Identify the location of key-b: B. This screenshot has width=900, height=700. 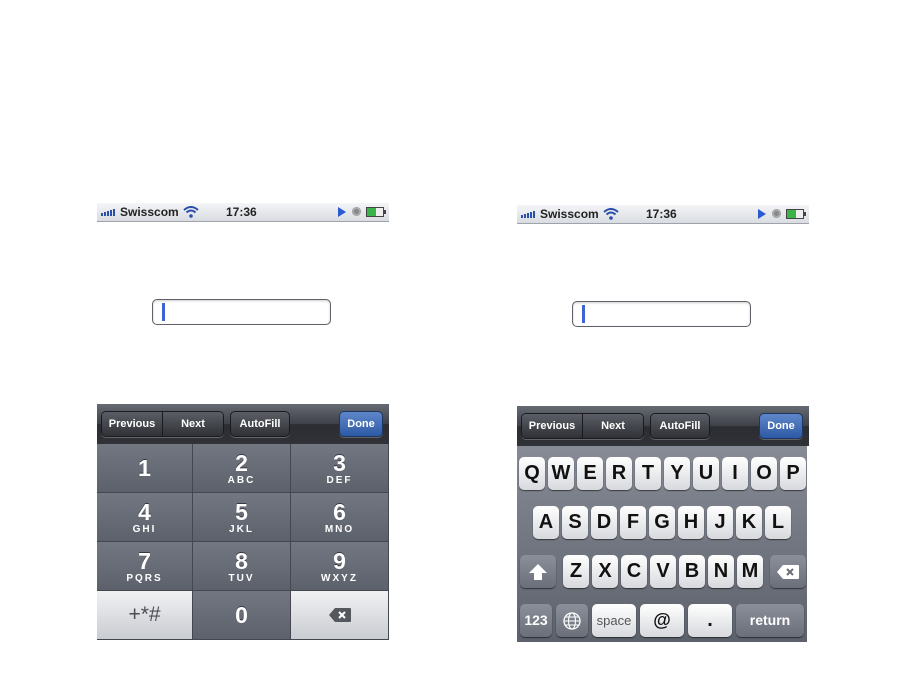
(692, 571).